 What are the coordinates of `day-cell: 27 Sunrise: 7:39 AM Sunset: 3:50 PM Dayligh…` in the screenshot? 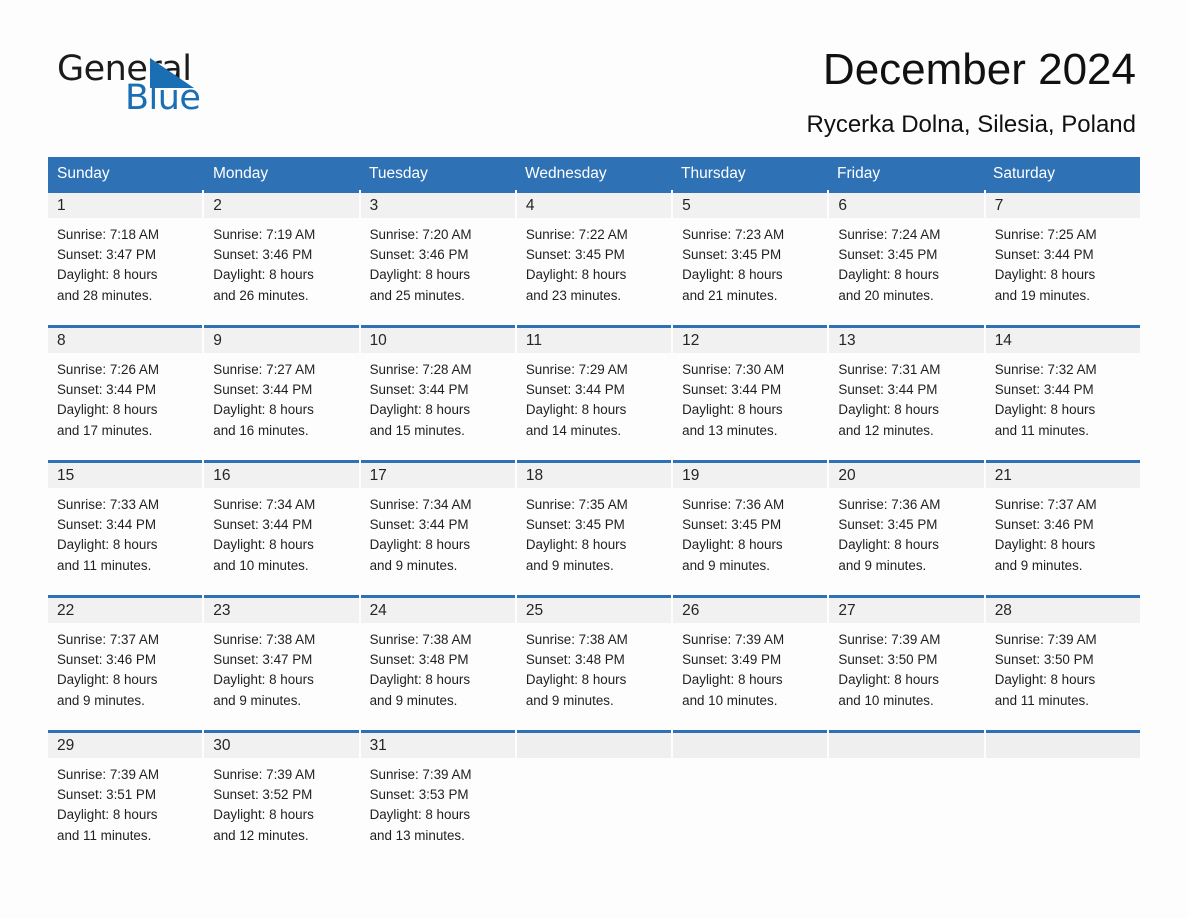 It's located at (906, 662).